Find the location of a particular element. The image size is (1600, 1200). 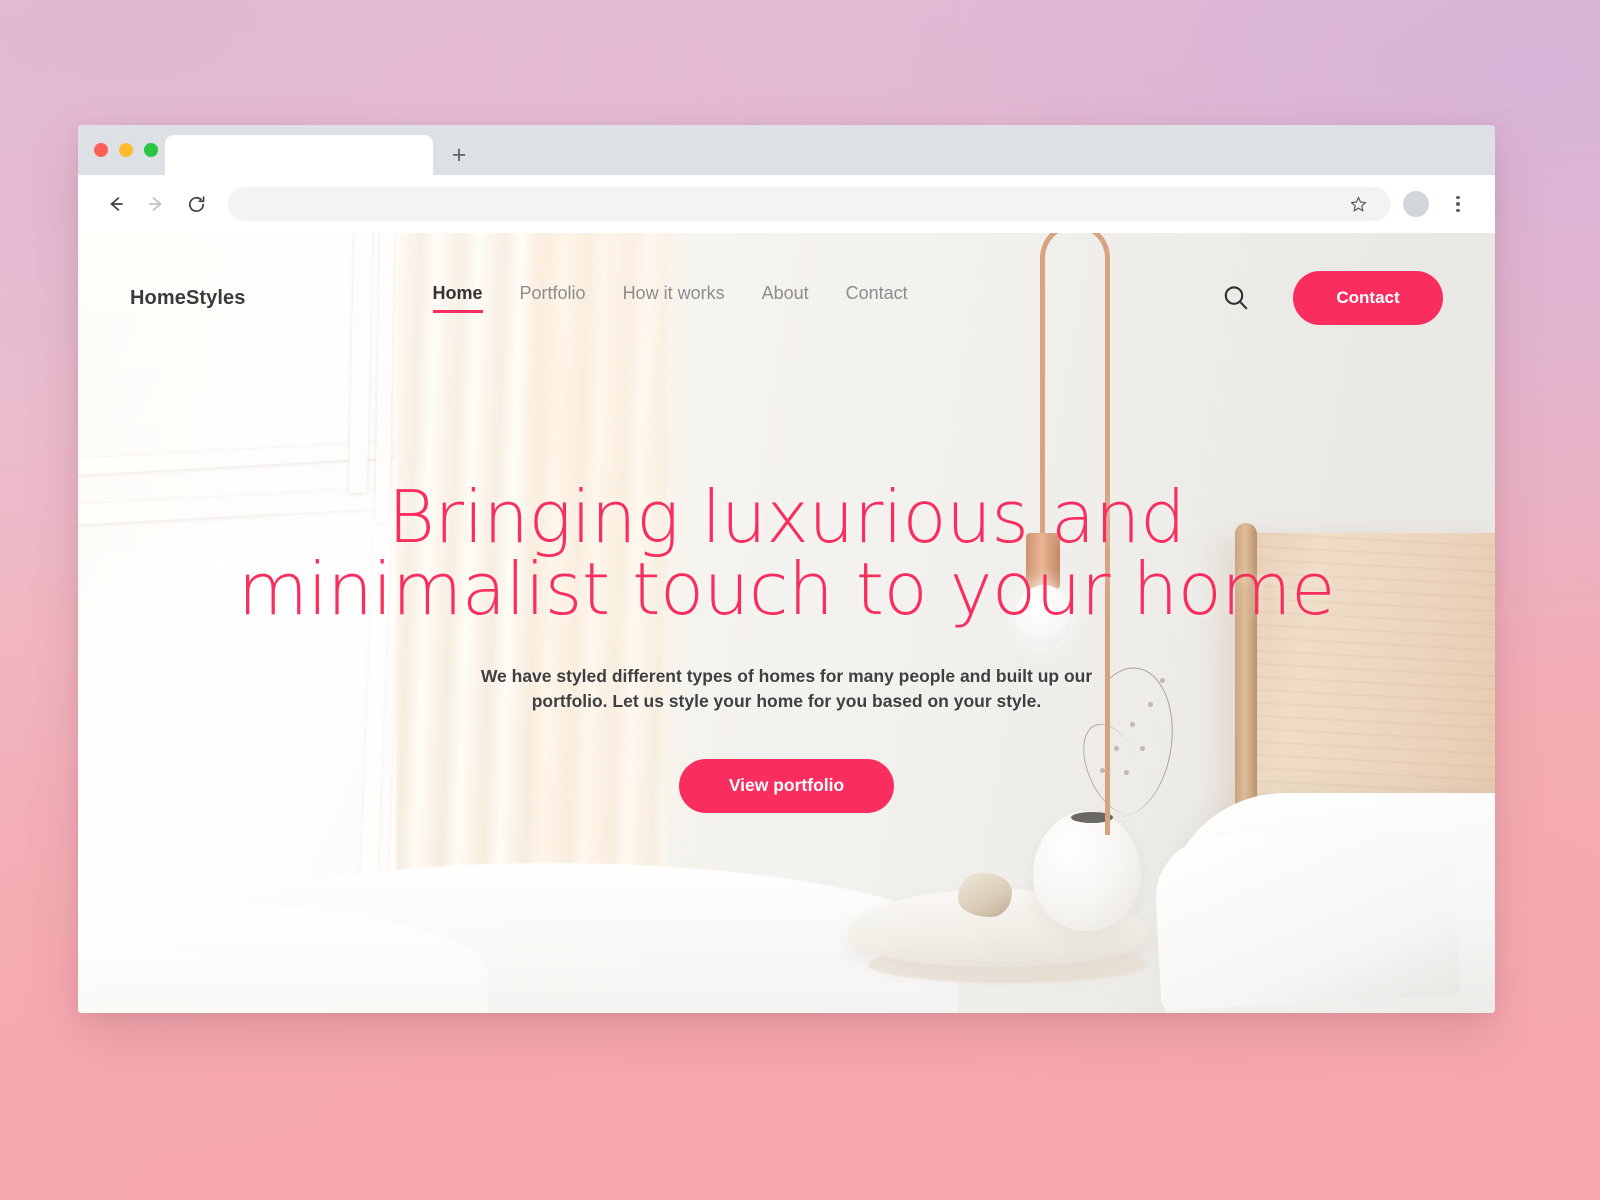

window-traffic-lights is located at coordinates (126, 150).